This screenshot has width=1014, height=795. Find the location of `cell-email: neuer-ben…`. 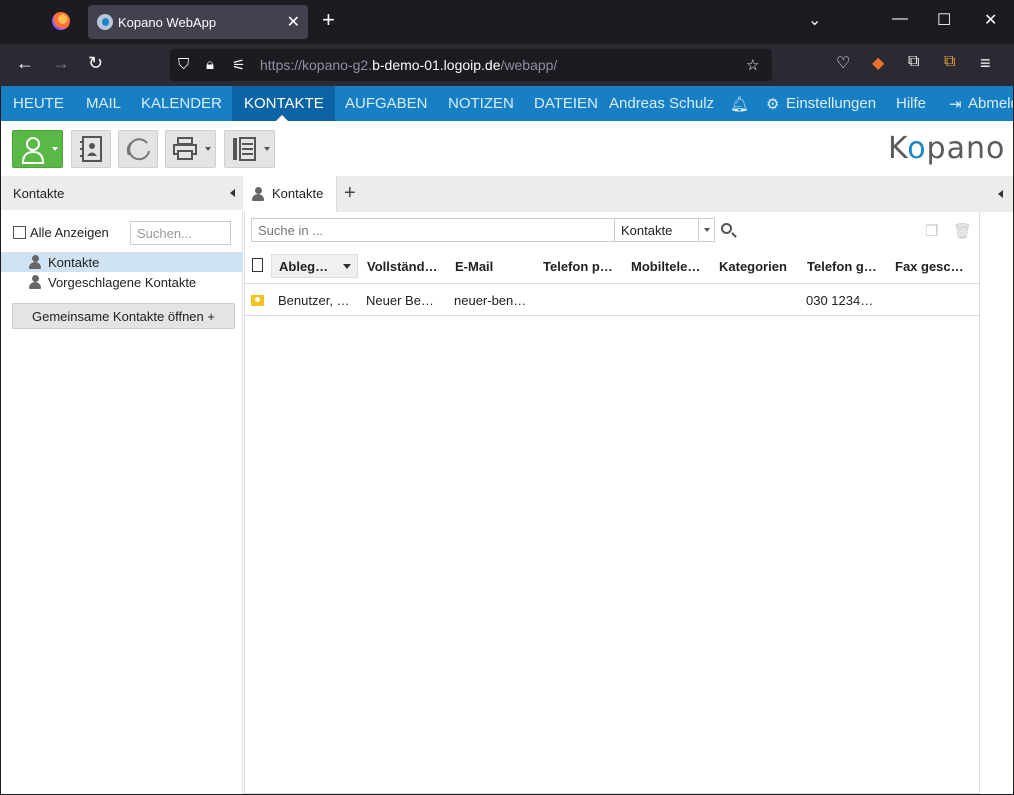

cell-email: neuer-ben… is located at coordinates (490, 300).